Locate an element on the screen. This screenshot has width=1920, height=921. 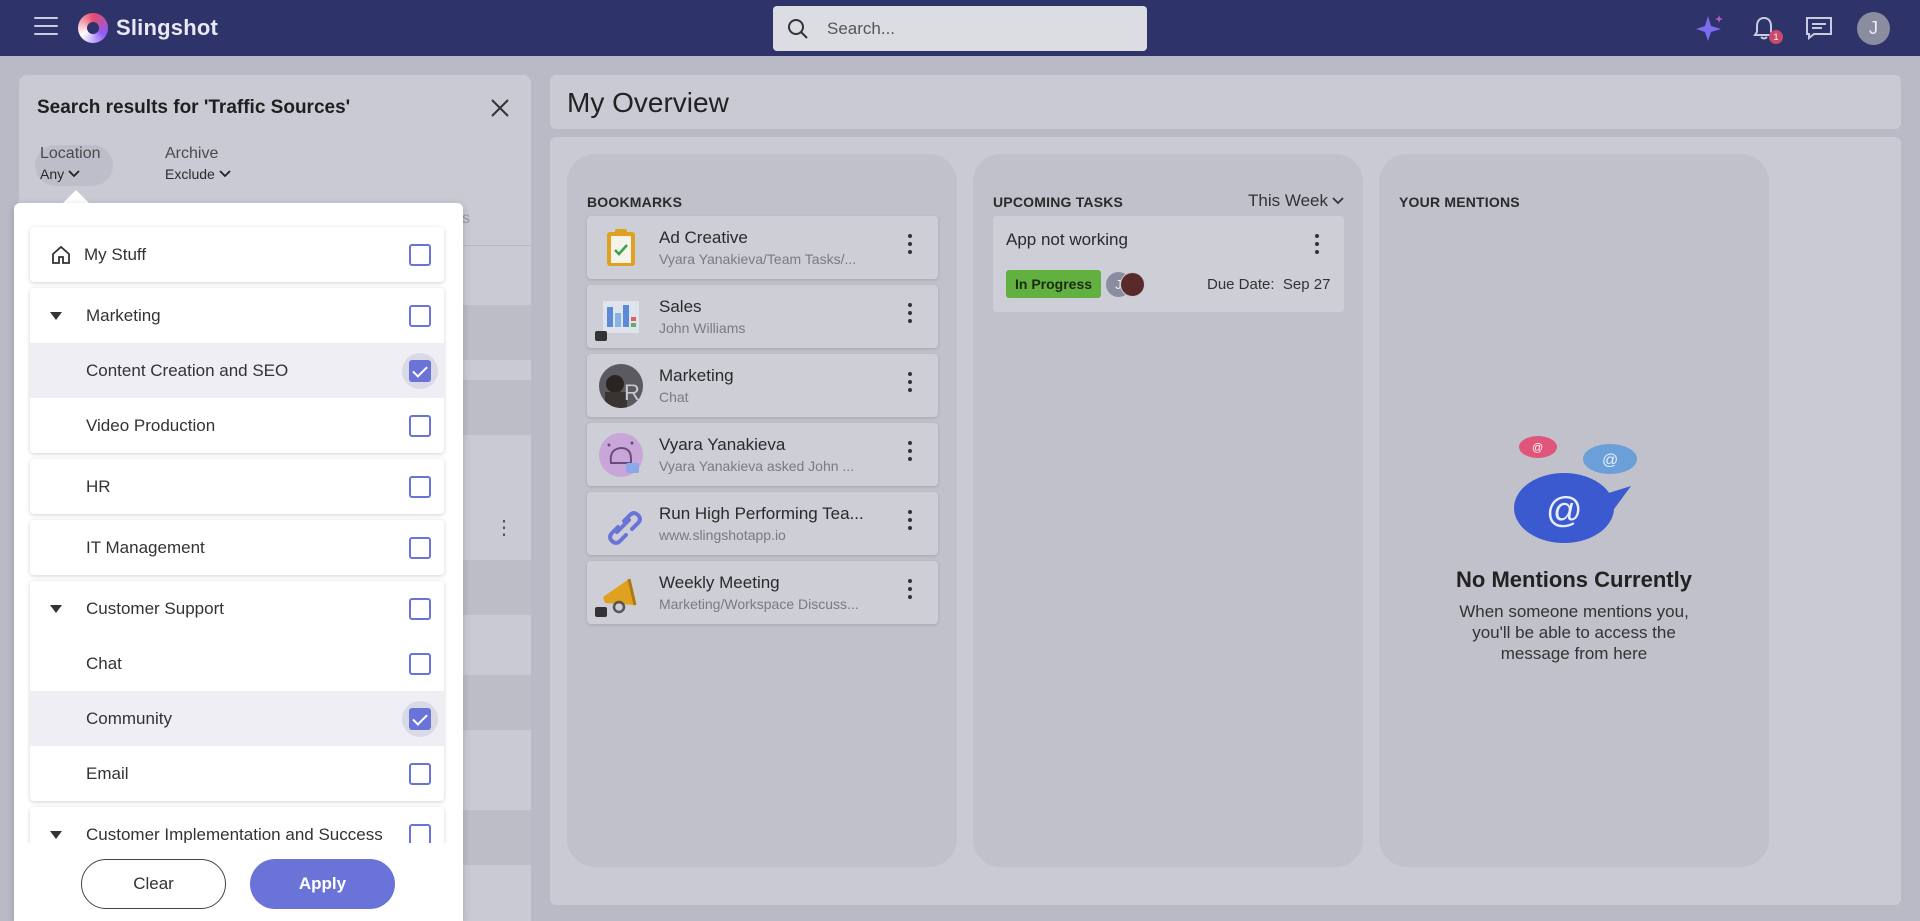
task-range-select: This Week is located at coordinates (1296, 201).